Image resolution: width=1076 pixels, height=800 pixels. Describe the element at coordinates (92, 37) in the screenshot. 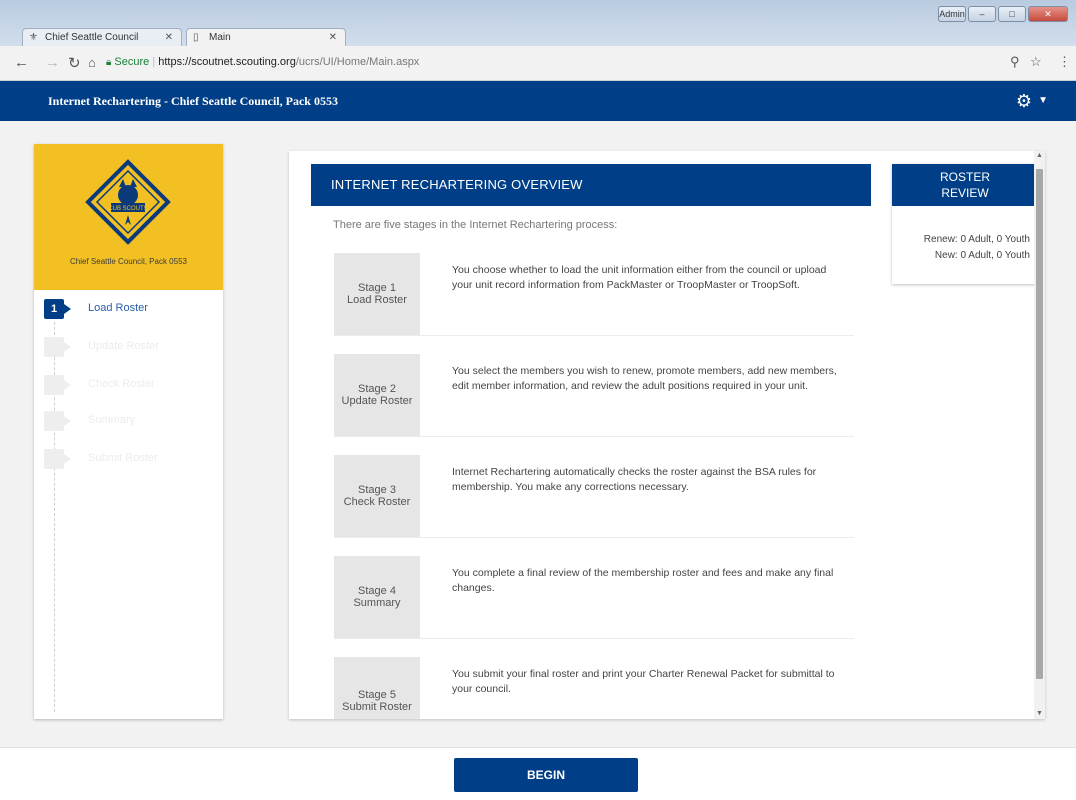

I see `tab-label: Chief Seattle Council` at that location.